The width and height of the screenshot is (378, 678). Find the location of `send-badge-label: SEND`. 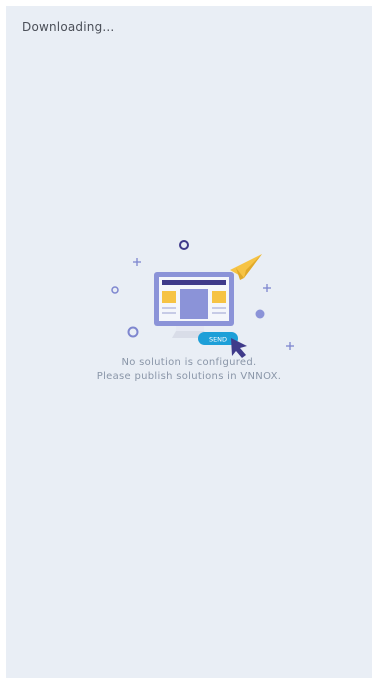

send-badge-label: SEND is located at coordinates (218, 340).